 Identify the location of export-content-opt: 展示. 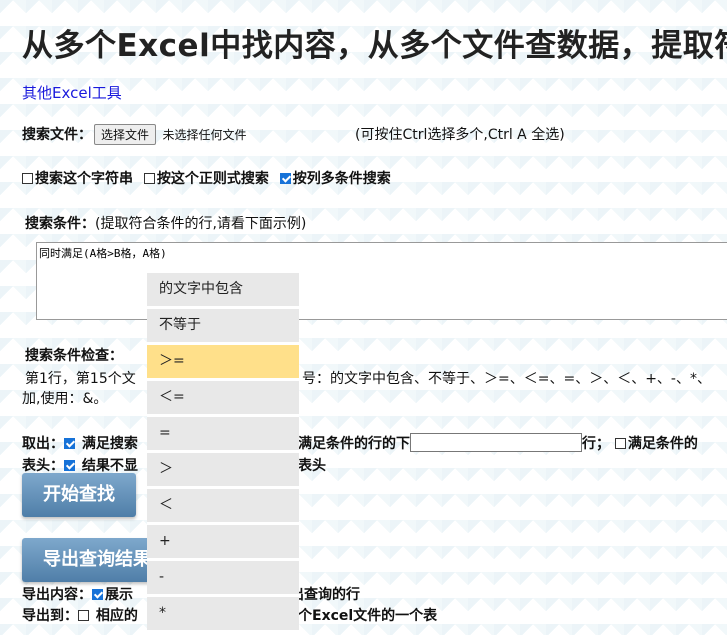
(119, 595).